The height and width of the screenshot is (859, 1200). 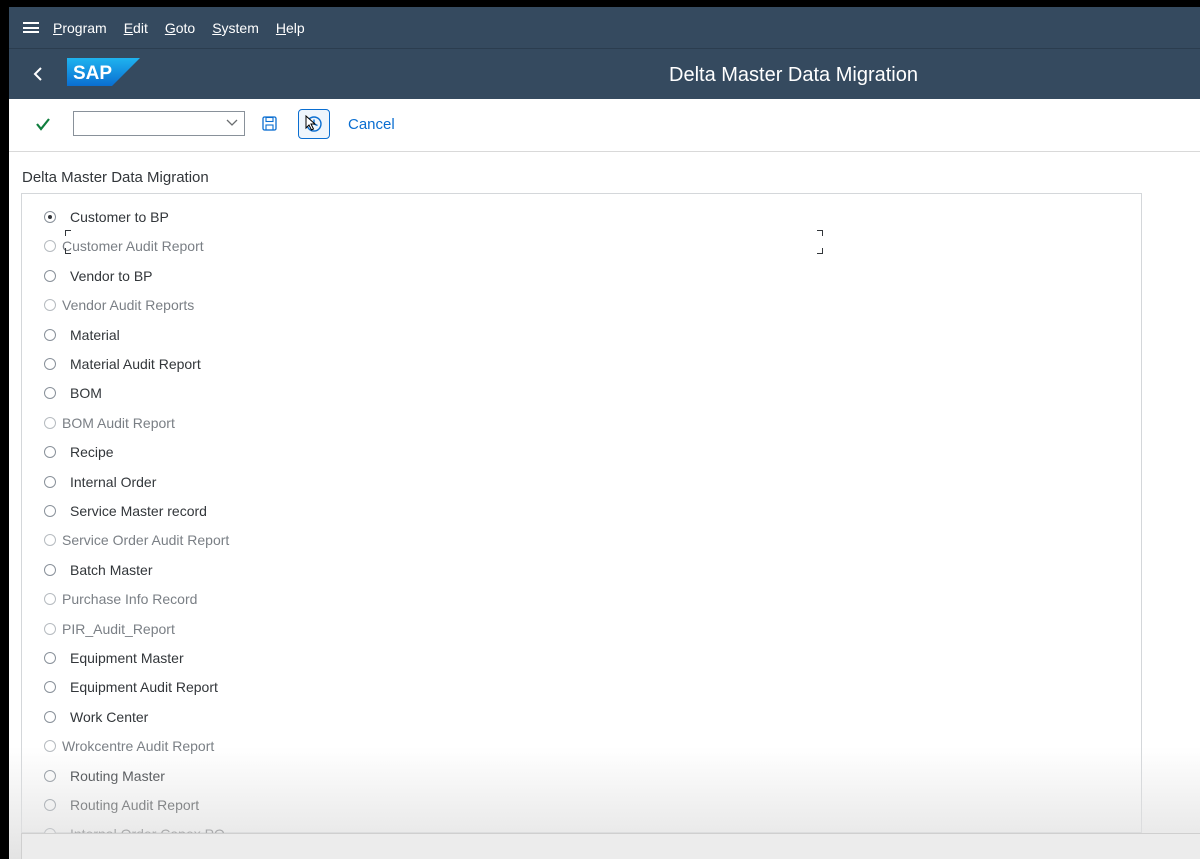 I want to click on radio-option: Customer to BP, so click(x=106, y=217).